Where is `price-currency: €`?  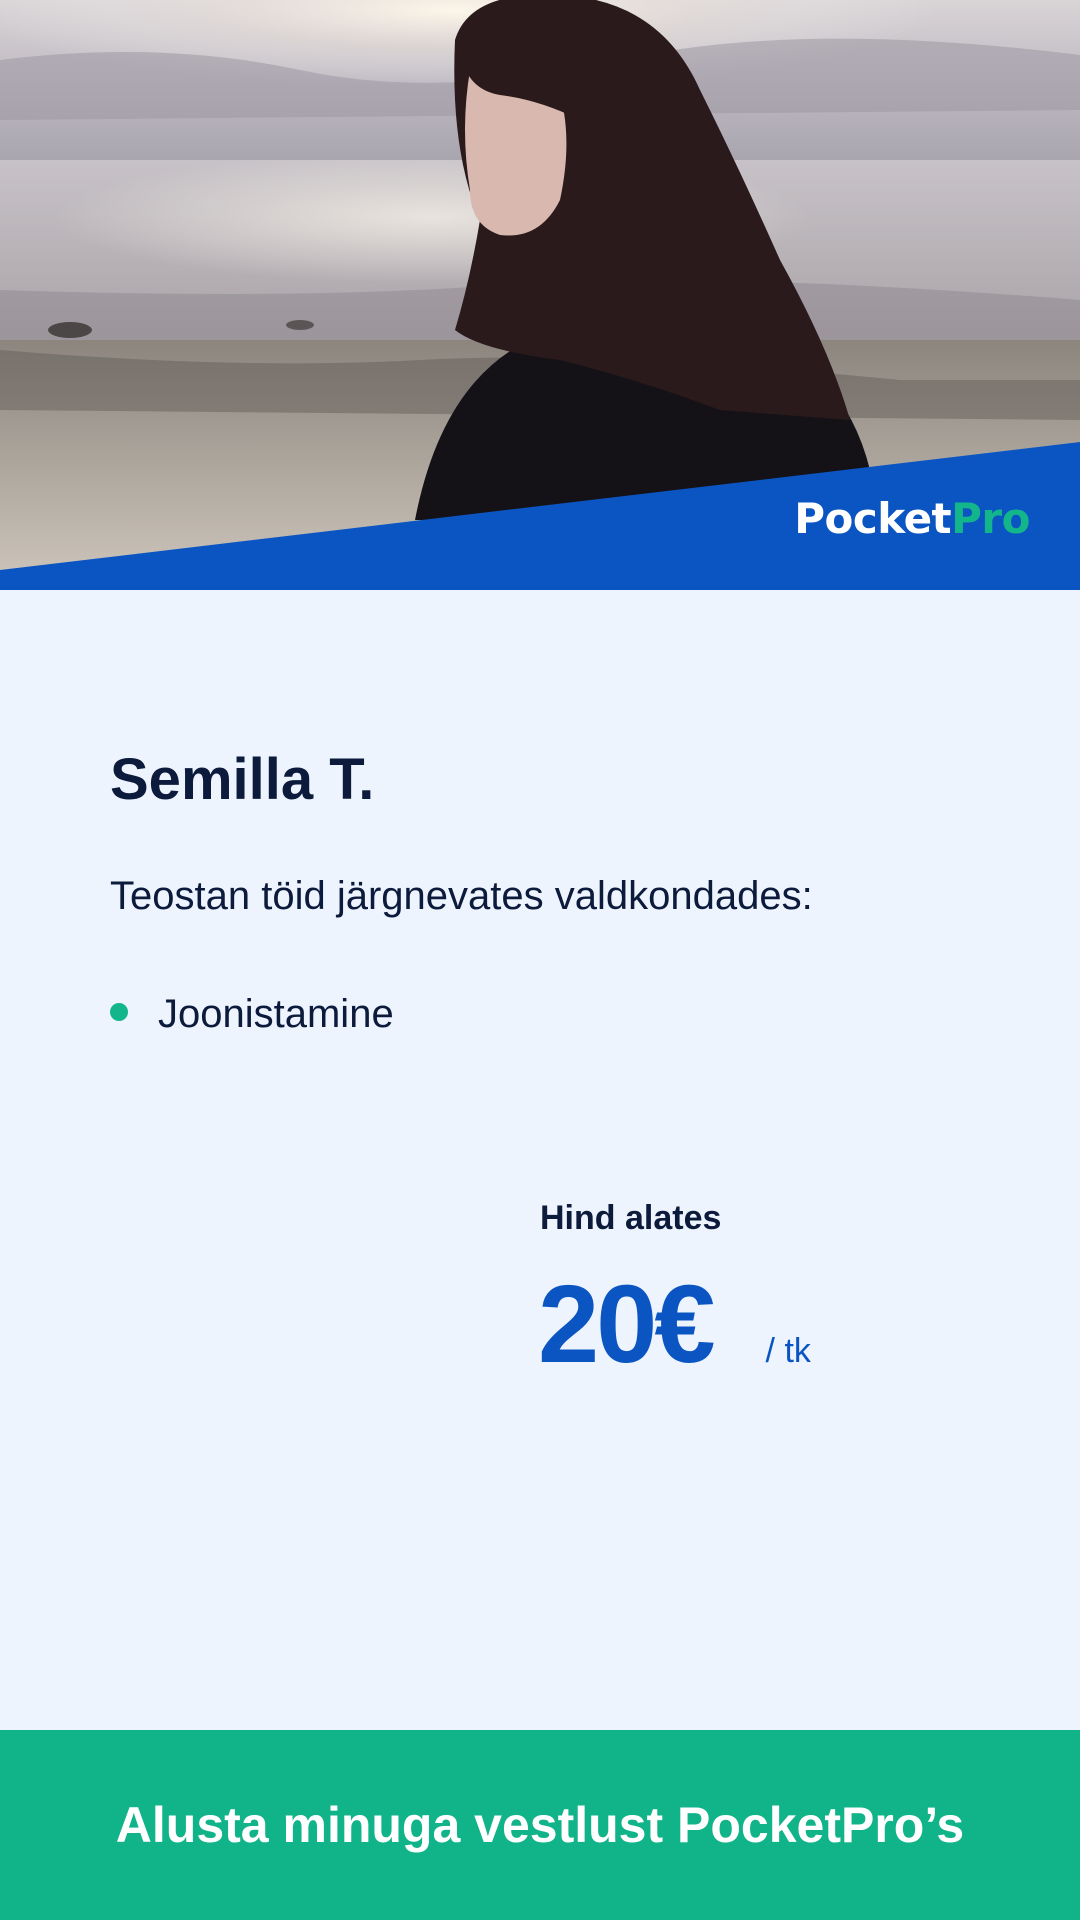 price-currency: € is located at coordinates (685, 1324).